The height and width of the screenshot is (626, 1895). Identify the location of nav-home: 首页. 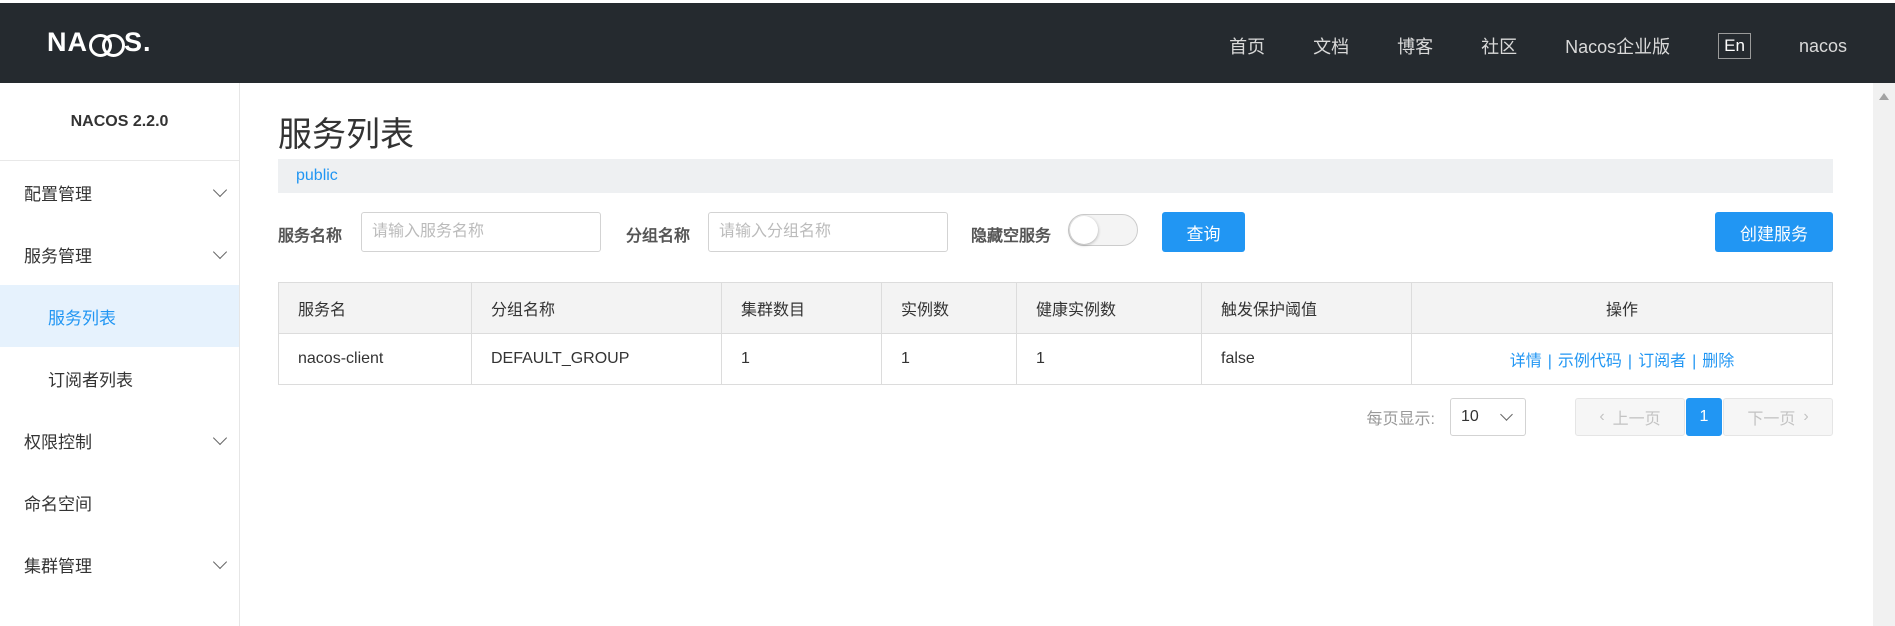
(1247, 46).